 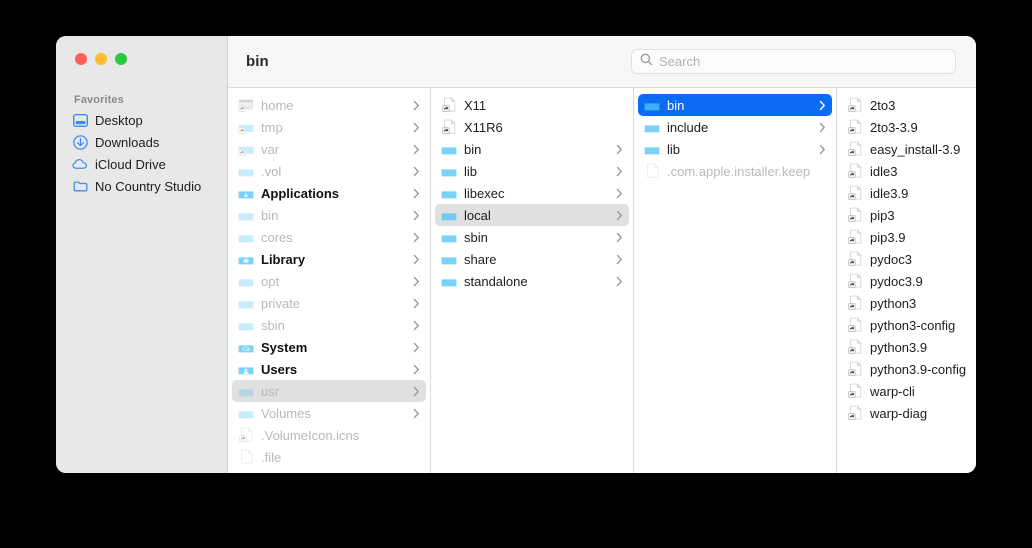 What do you see at coordinates (329, 391) in the screenshot?
I see `column-row: usr` at bounding box center [329, 391].